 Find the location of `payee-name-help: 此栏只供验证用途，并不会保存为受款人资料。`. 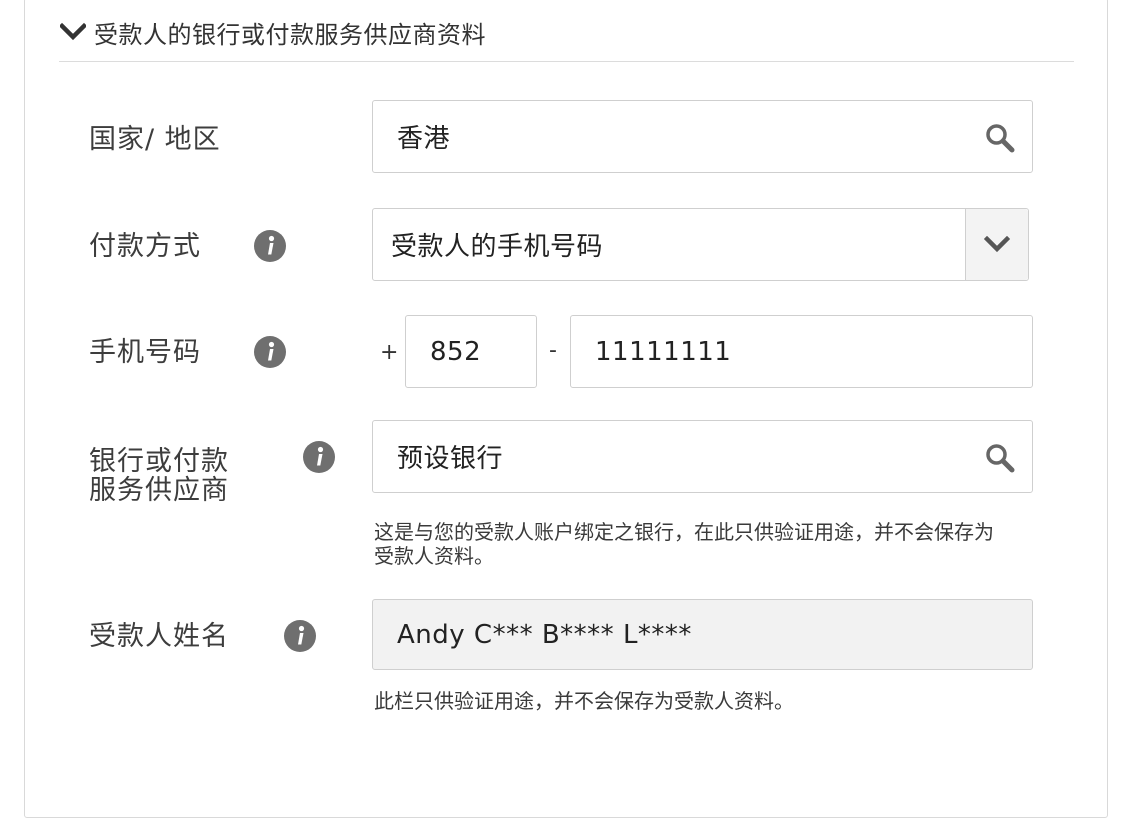

payee-name-help: 此栏只供验证用途，并不会保存为受款人资料。 is located at coordinates (584, 701).